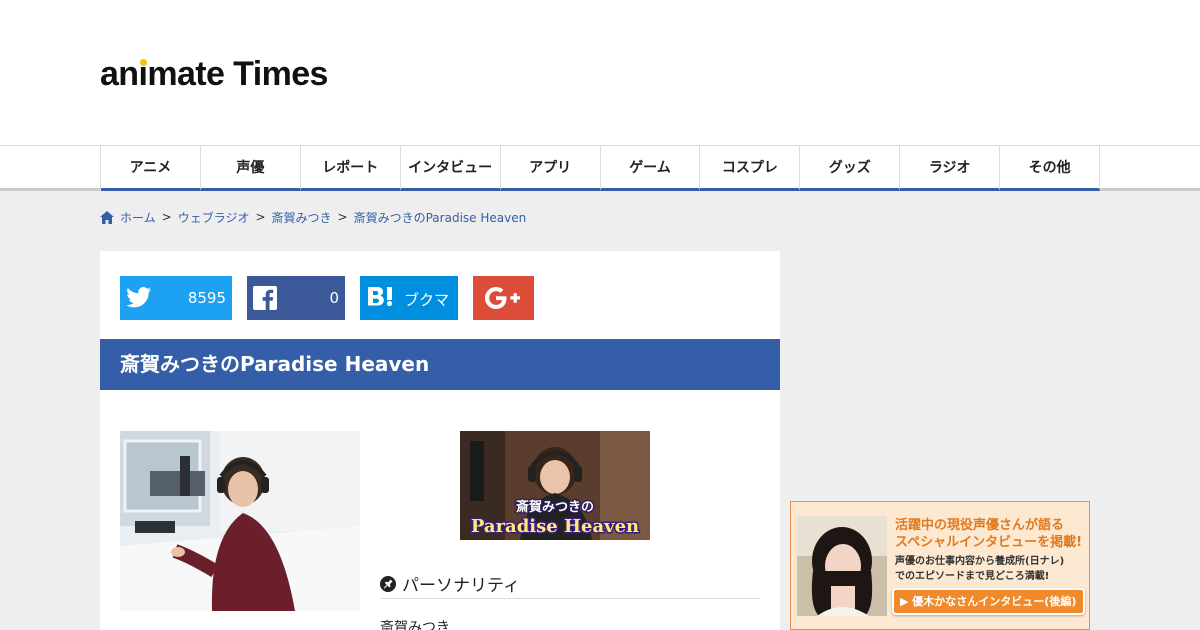 This screenshot has width=1200, height=630. I want to click on breadcrumb-current: 斎賀みつきのParadise Heaven, so click(440, 217).